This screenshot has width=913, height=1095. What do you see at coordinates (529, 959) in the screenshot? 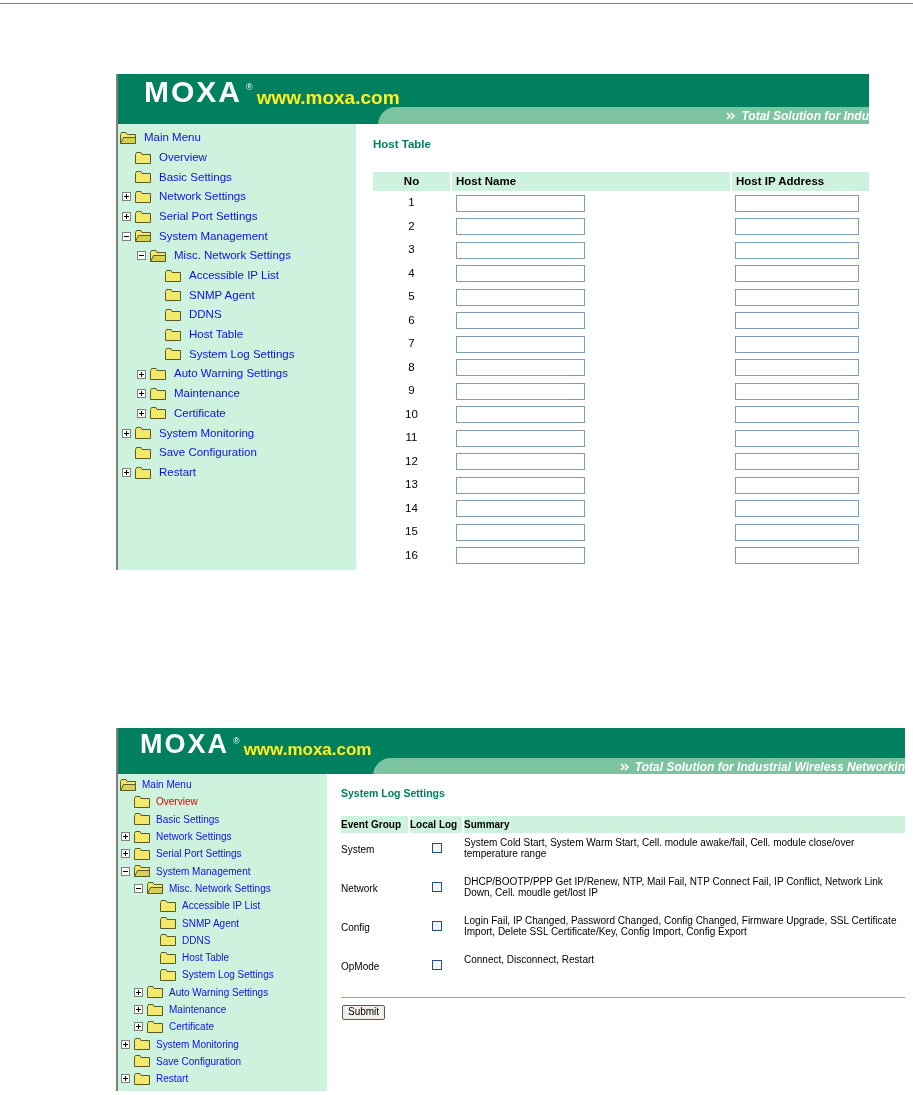
I see `event-summary: Connect, Disconnect, Restart` at bounding box center [529, 959].